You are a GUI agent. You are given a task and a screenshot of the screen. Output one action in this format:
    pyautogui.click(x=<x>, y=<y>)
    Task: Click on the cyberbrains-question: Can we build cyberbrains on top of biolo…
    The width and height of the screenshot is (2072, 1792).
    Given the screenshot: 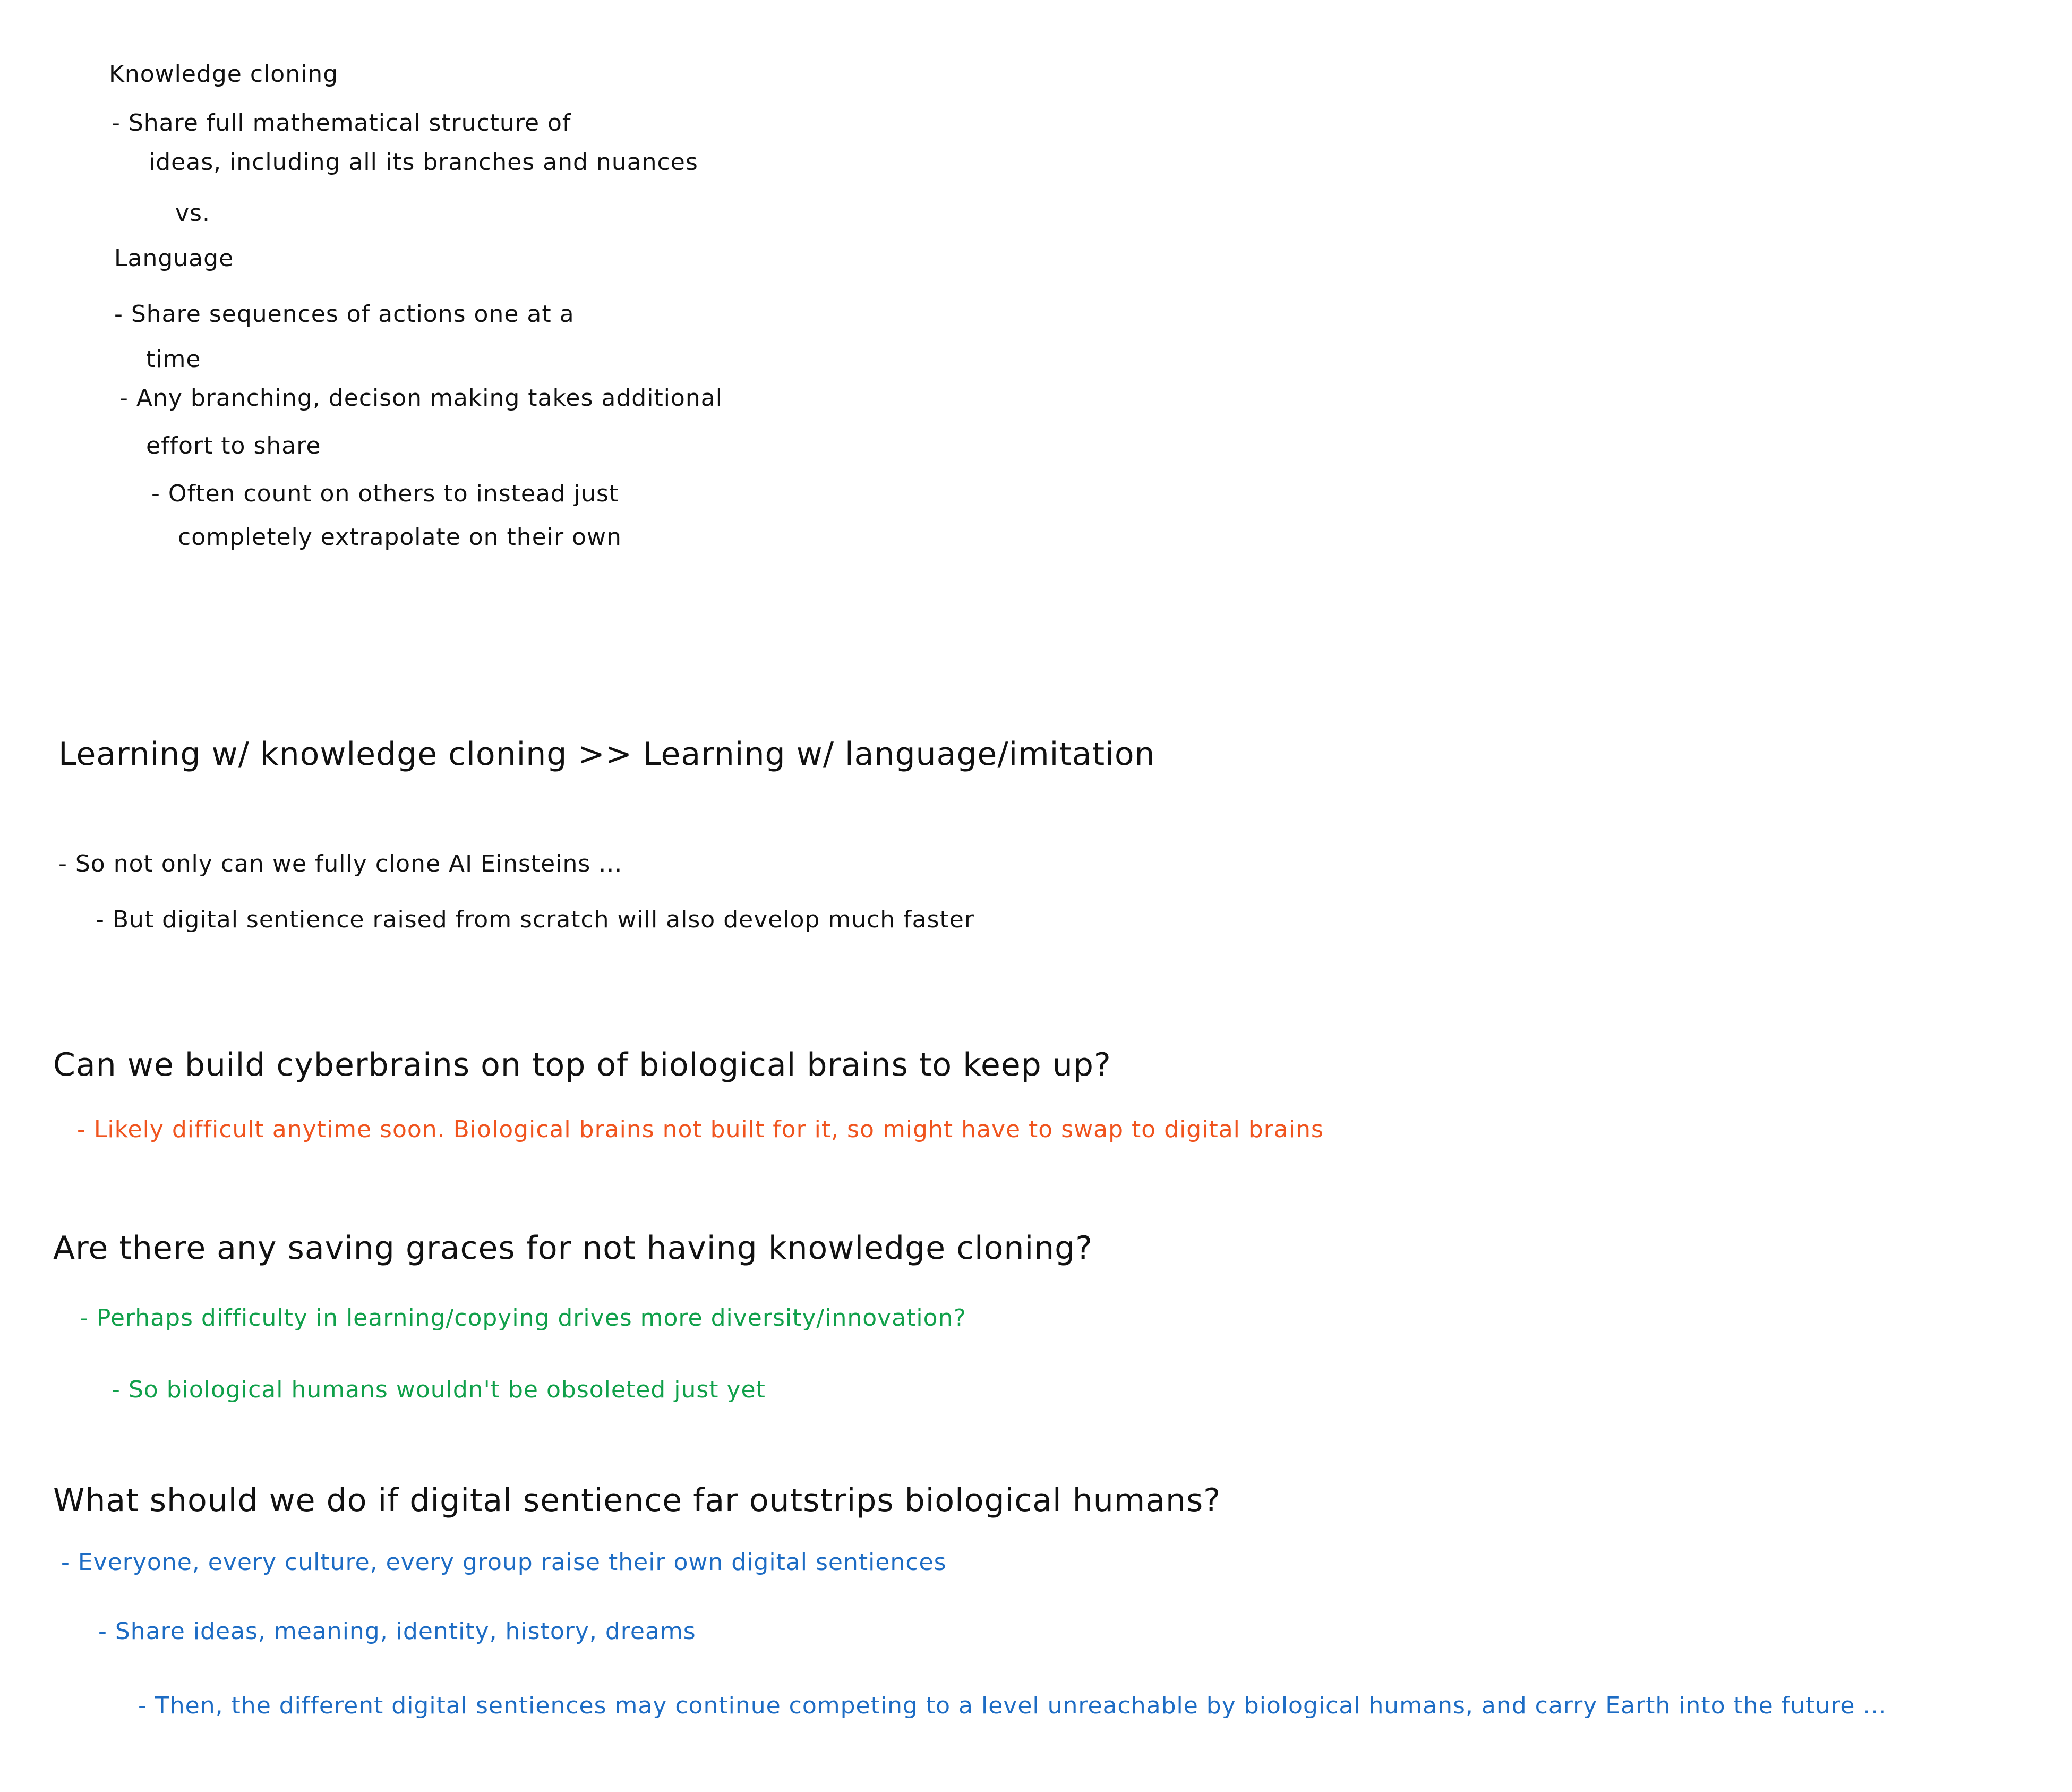 What is the action you would take?
    pyautogui.click(x=582, y=1064)
    